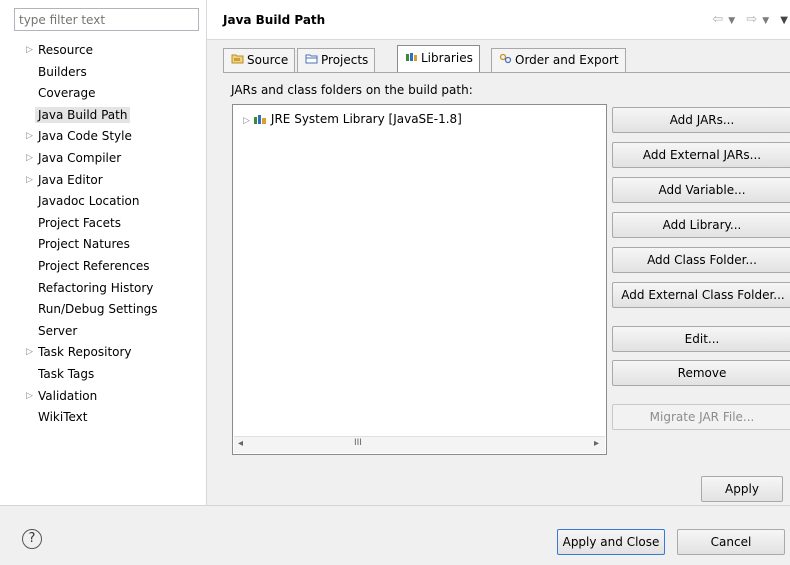 Image resolution: width=790 pixels, height=565 pixels. I want to click on apply-and-close-button: Apply and Close, so click(611, 542).